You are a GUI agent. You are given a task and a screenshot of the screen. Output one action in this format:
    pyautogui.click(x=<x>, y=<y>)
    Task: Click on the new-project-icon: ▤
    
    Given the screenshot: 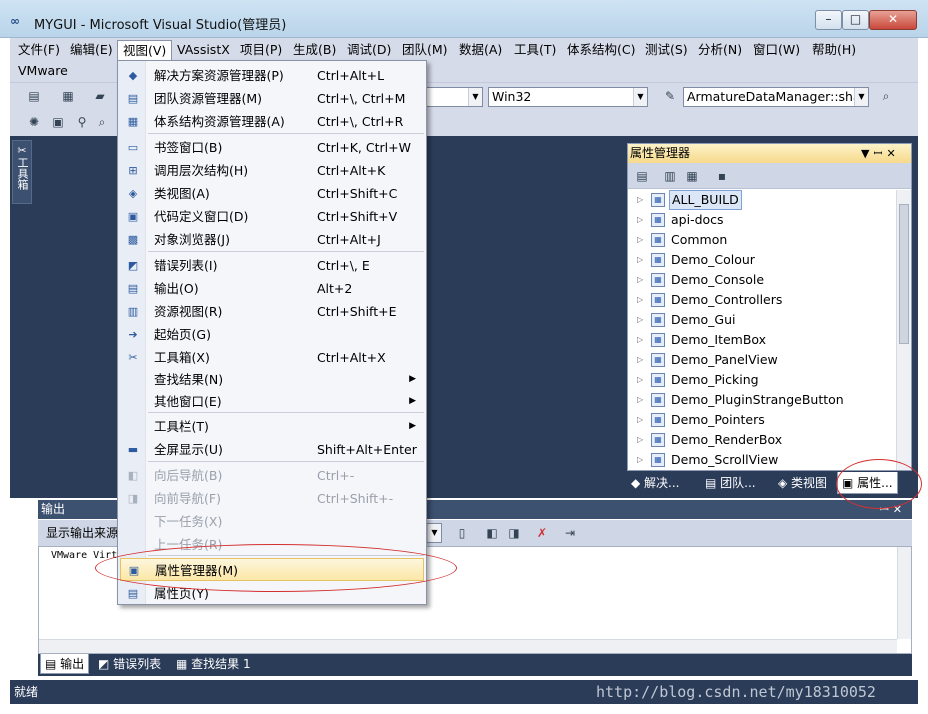 What is the action you would take?
    pyautogui.click(x=34, y=96)
    